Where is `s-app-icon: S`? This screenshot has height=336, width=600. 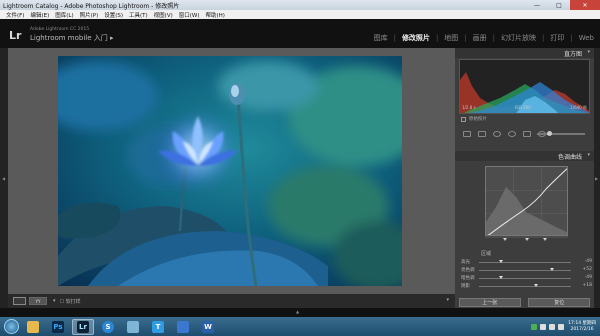
s-app-icon: S is located at coordinates (108, 326).